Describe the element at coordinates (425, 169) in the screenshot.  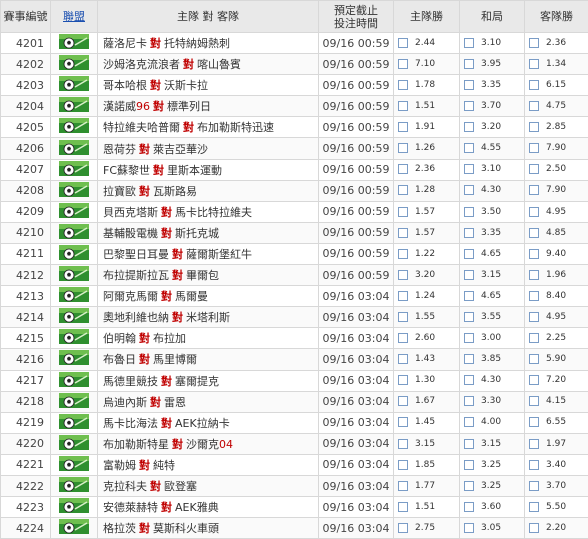
I see `home-win-odds: 2.36` at that location.